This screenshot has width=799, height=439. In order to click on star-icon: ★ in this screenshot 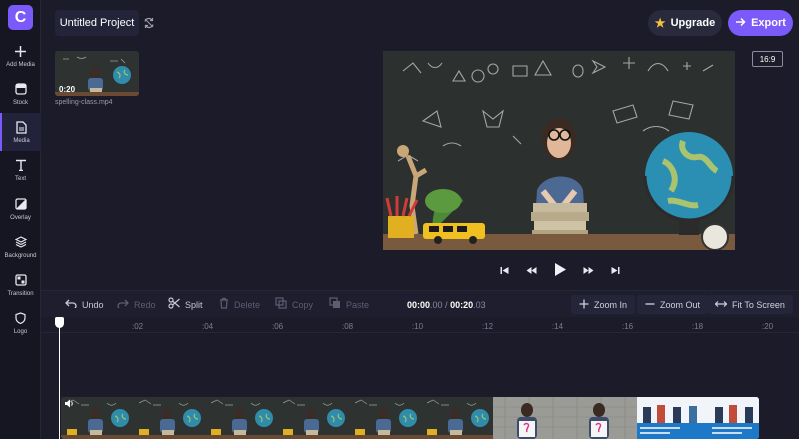, I will do `click(660, 23)`.